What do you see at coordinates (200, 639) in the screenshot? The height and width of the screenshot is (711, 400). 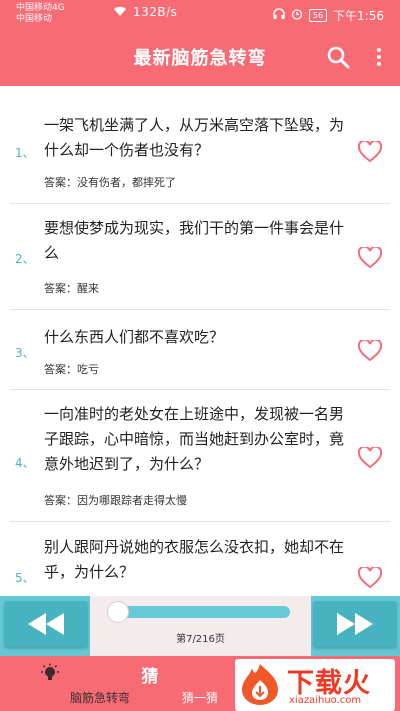 I see `page-indicator: 第7/216页` at bounding box center [200, 639].